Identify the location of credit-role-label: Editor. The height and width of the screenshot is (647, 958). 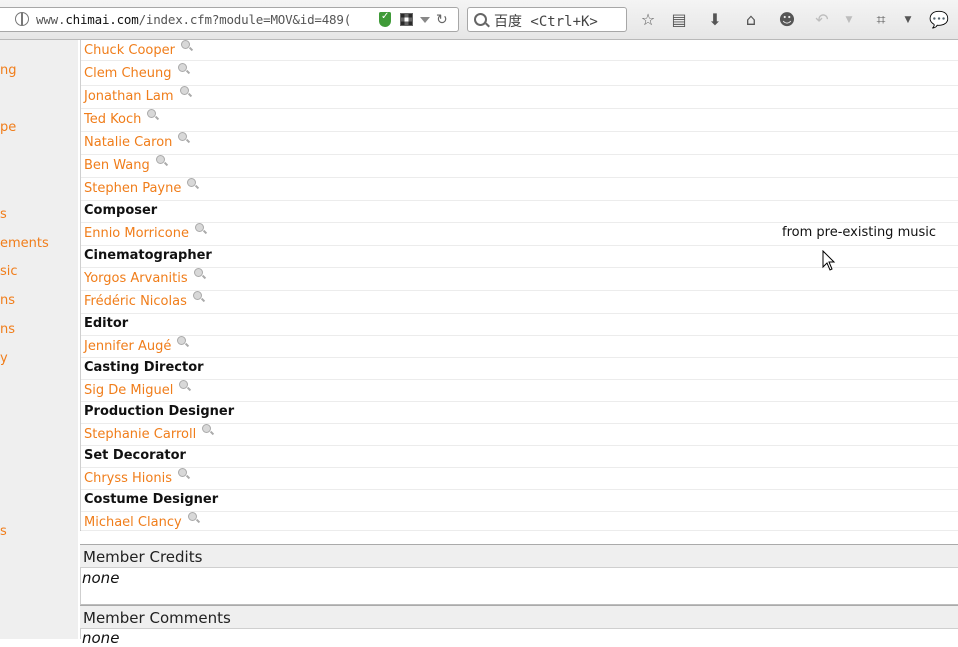
(106, 323).